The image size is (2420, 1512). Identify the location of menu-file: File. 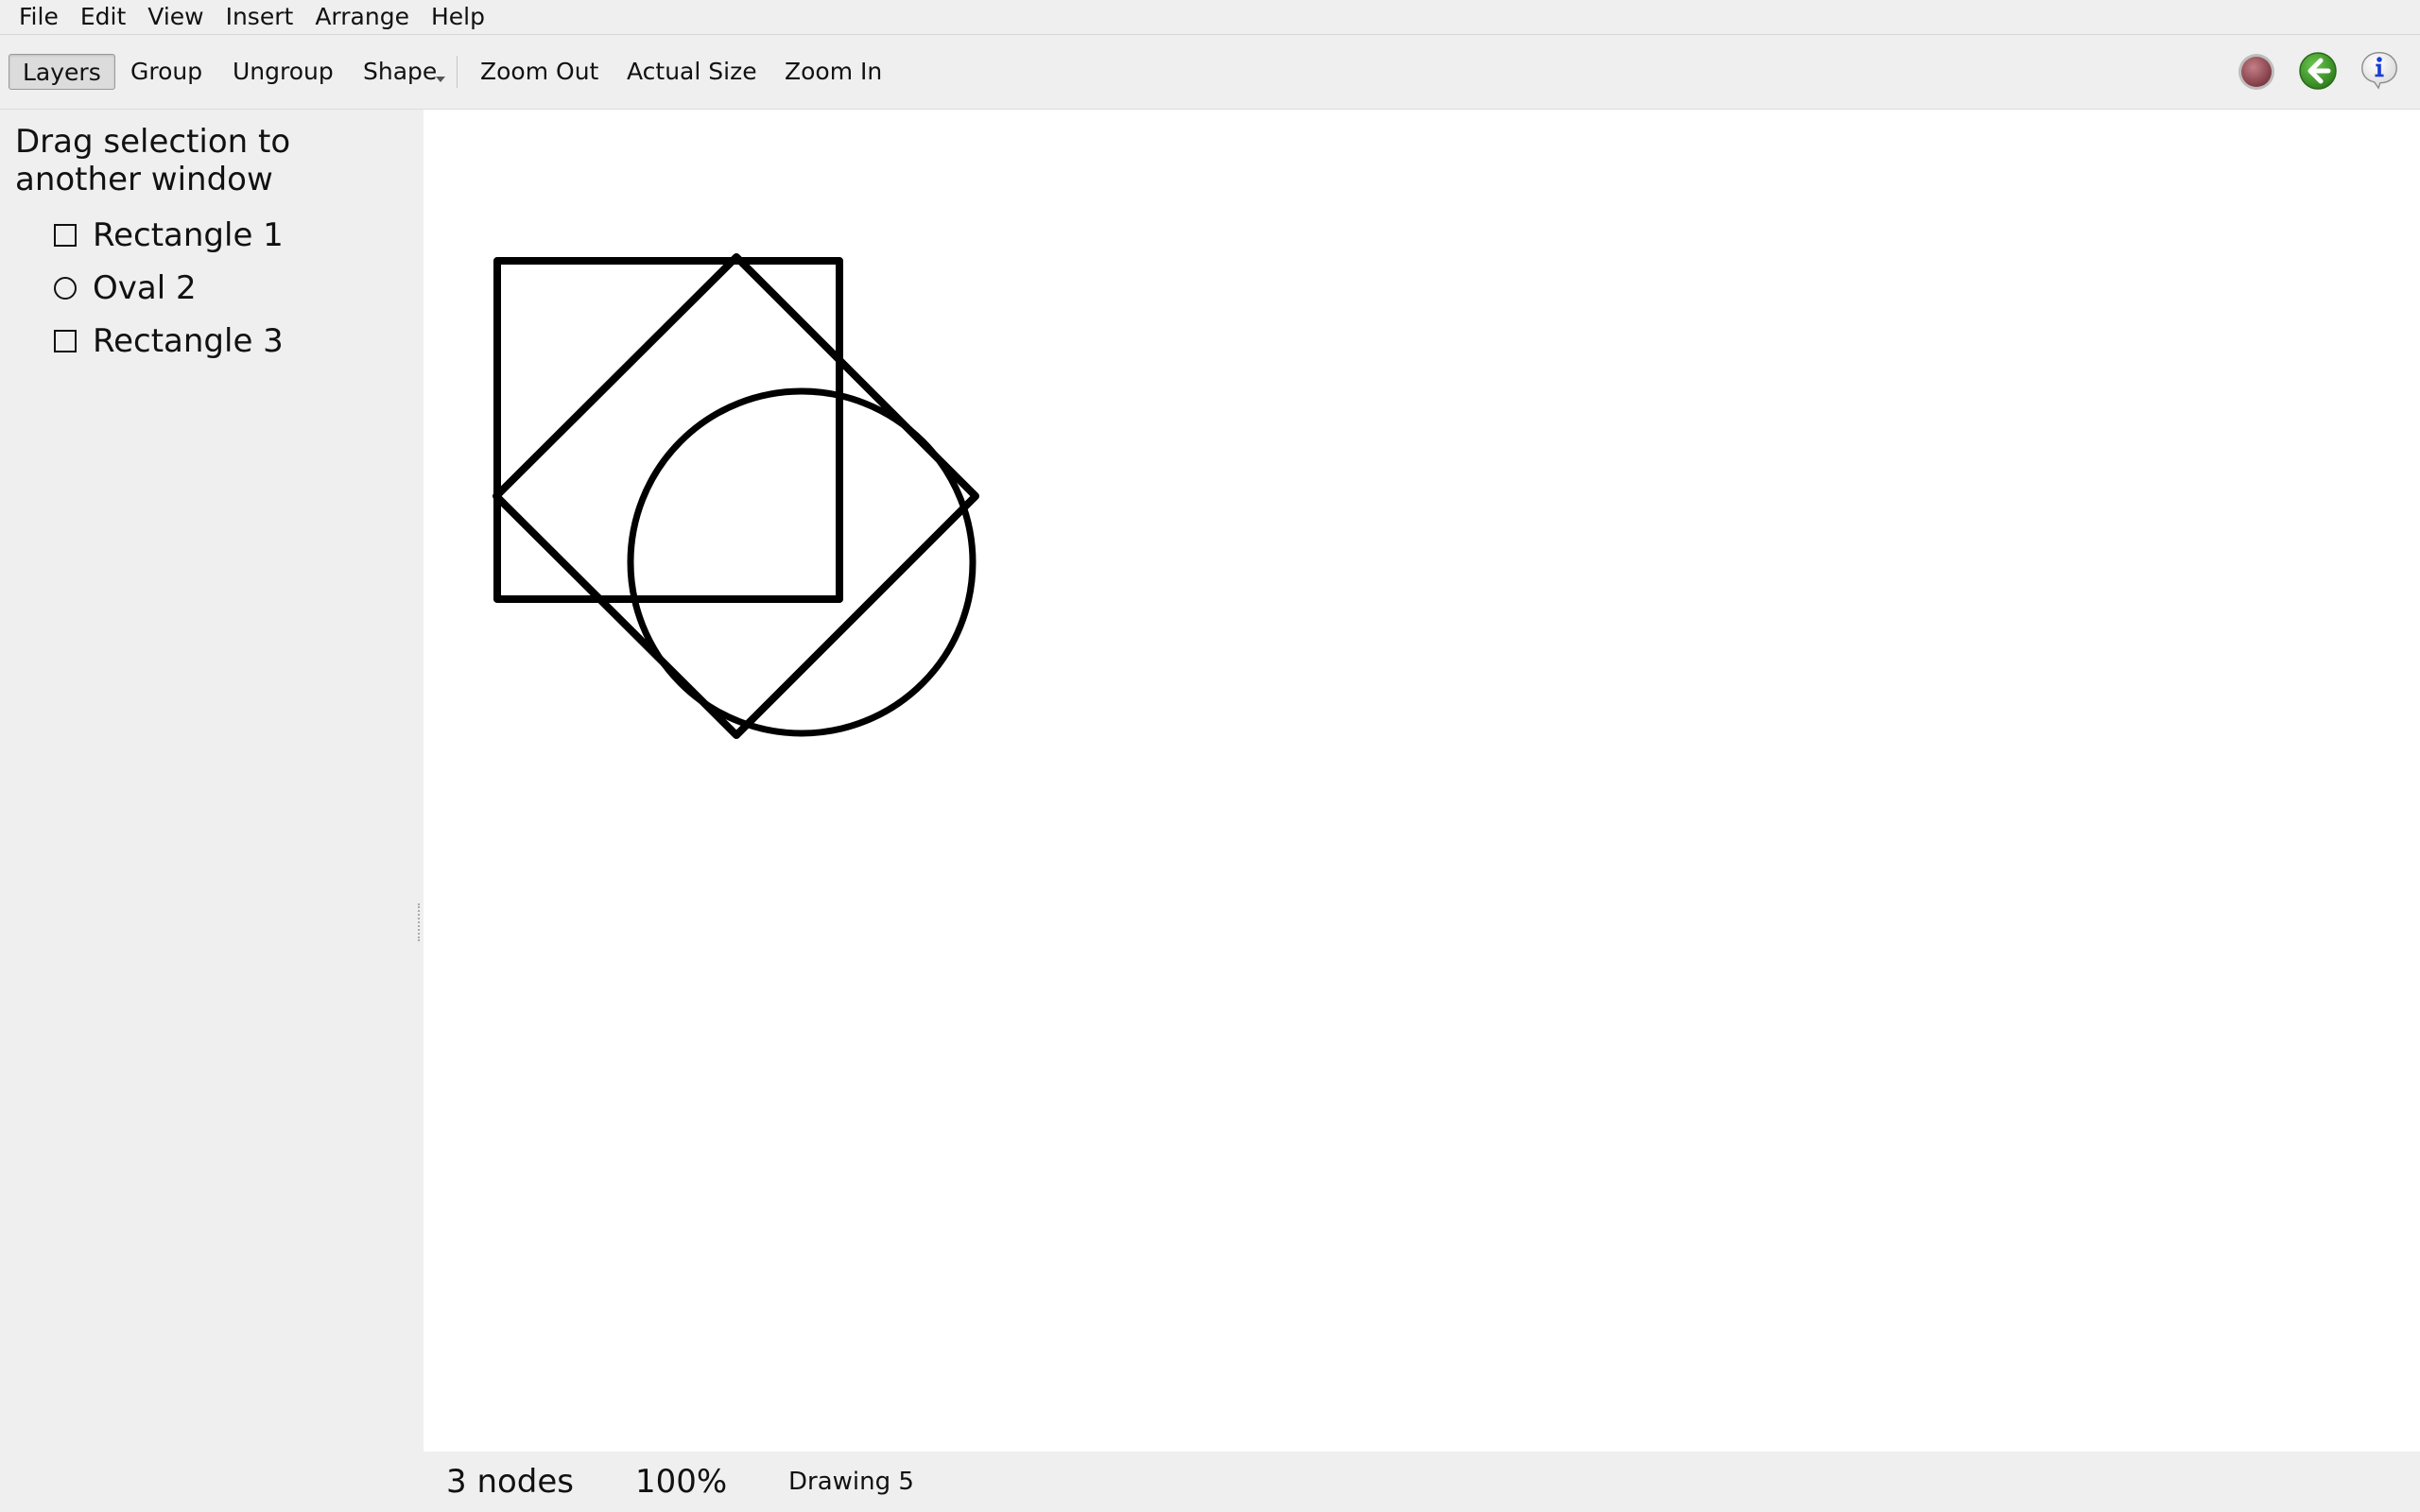
(36, 17).